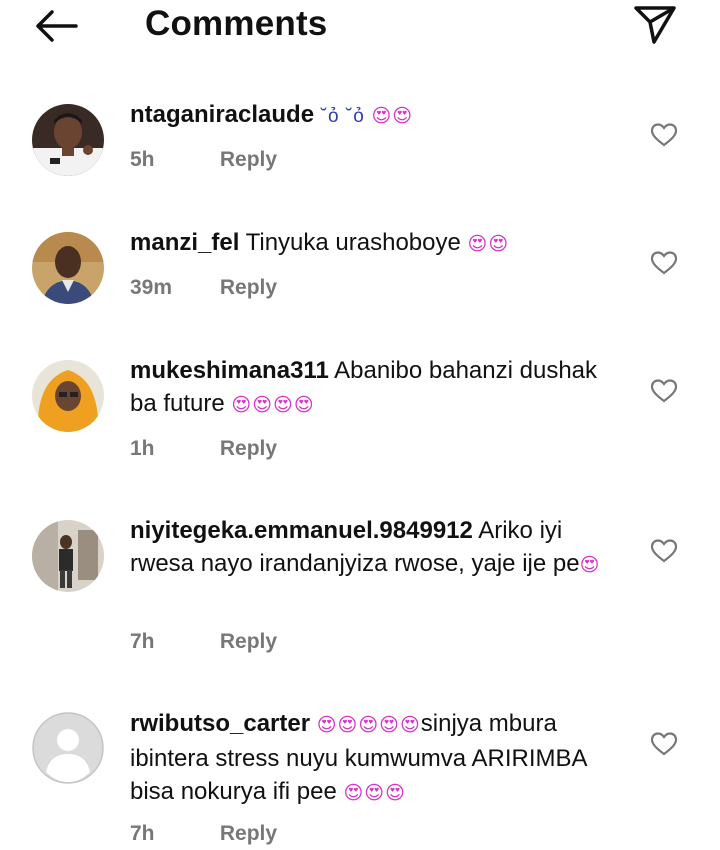 The image size is (720, 850). I want to click on comment-body: manzi_fel Tinyuka urashoboye 😍😍, so click(380, 243).